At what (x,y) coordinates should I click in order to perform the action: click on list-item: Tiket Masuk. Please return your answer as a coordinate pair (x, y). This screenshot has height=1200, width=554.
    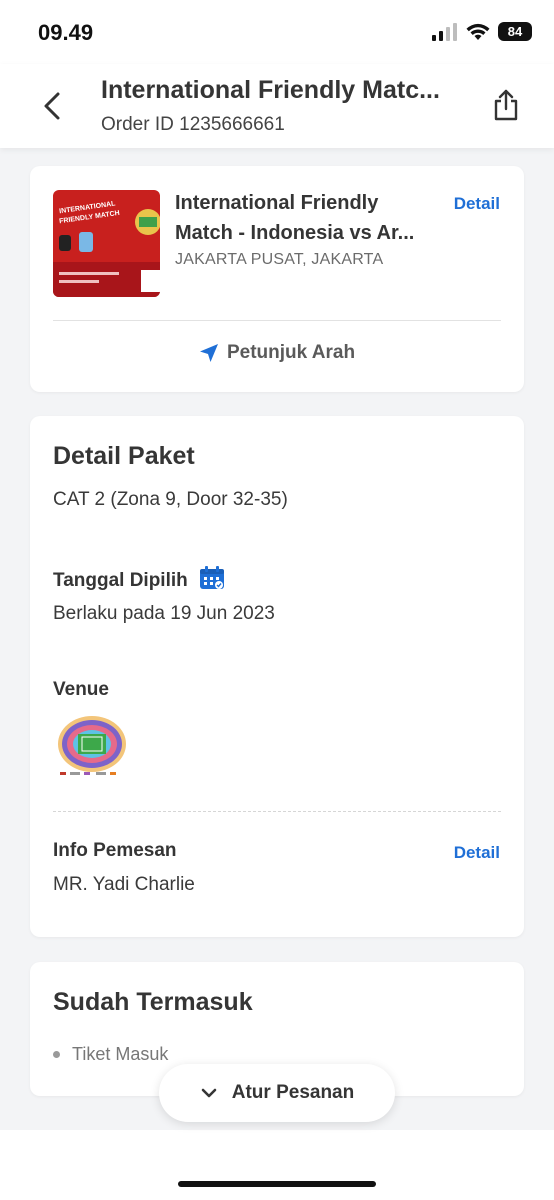
    Looking at the image, I should click on (110, 1054).